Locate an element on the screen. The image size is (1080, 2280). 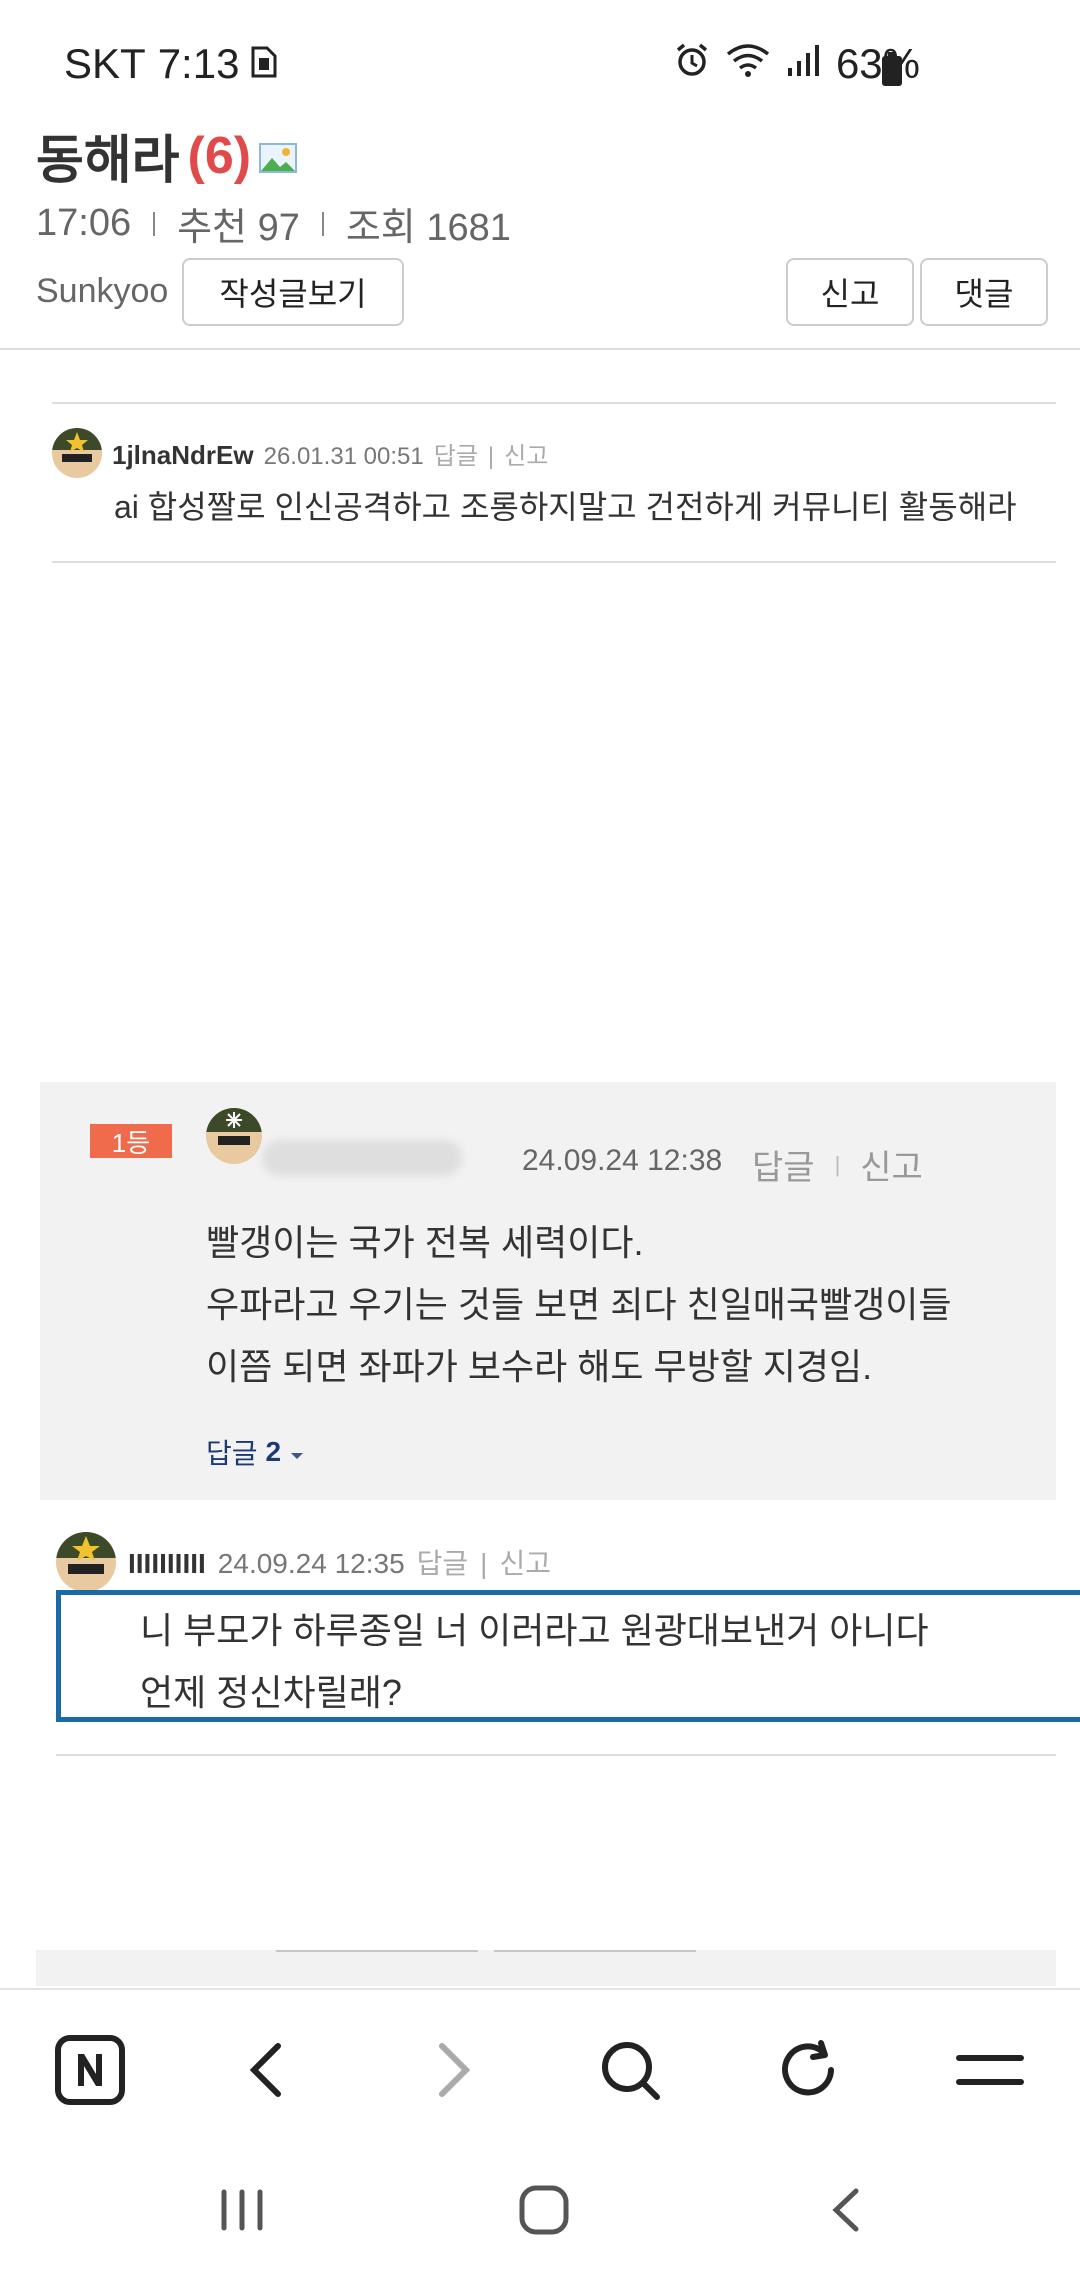
system-back-icon is located at coordinates (846, 2210).